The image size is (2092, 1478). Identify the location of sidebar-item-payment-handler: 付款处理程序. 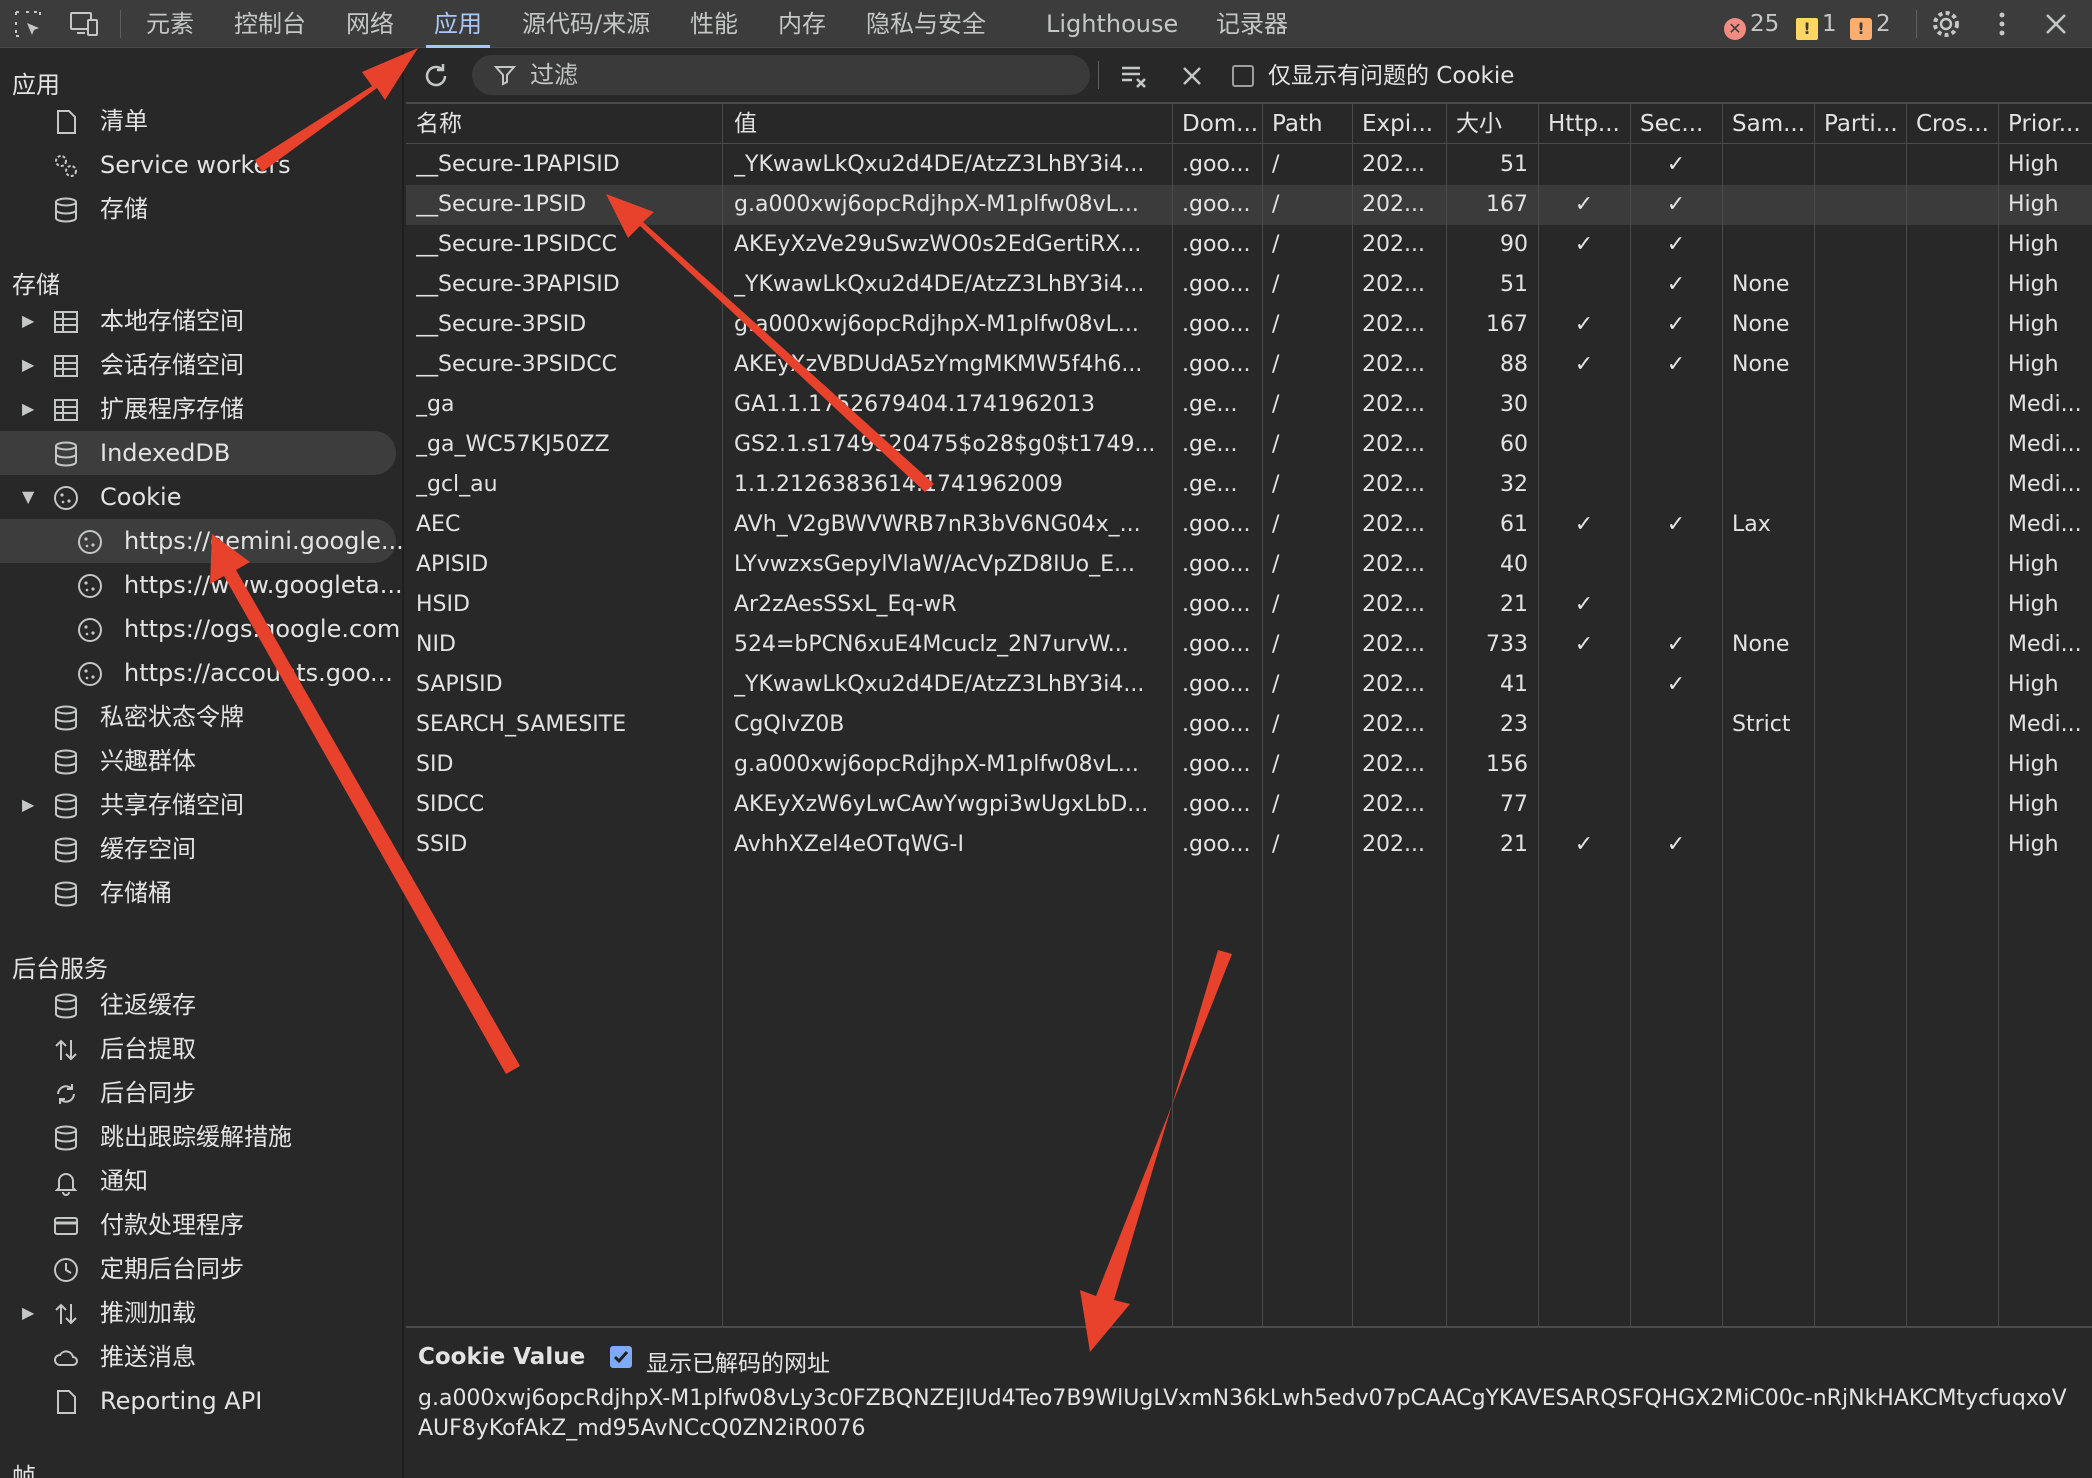
(198, 1225).